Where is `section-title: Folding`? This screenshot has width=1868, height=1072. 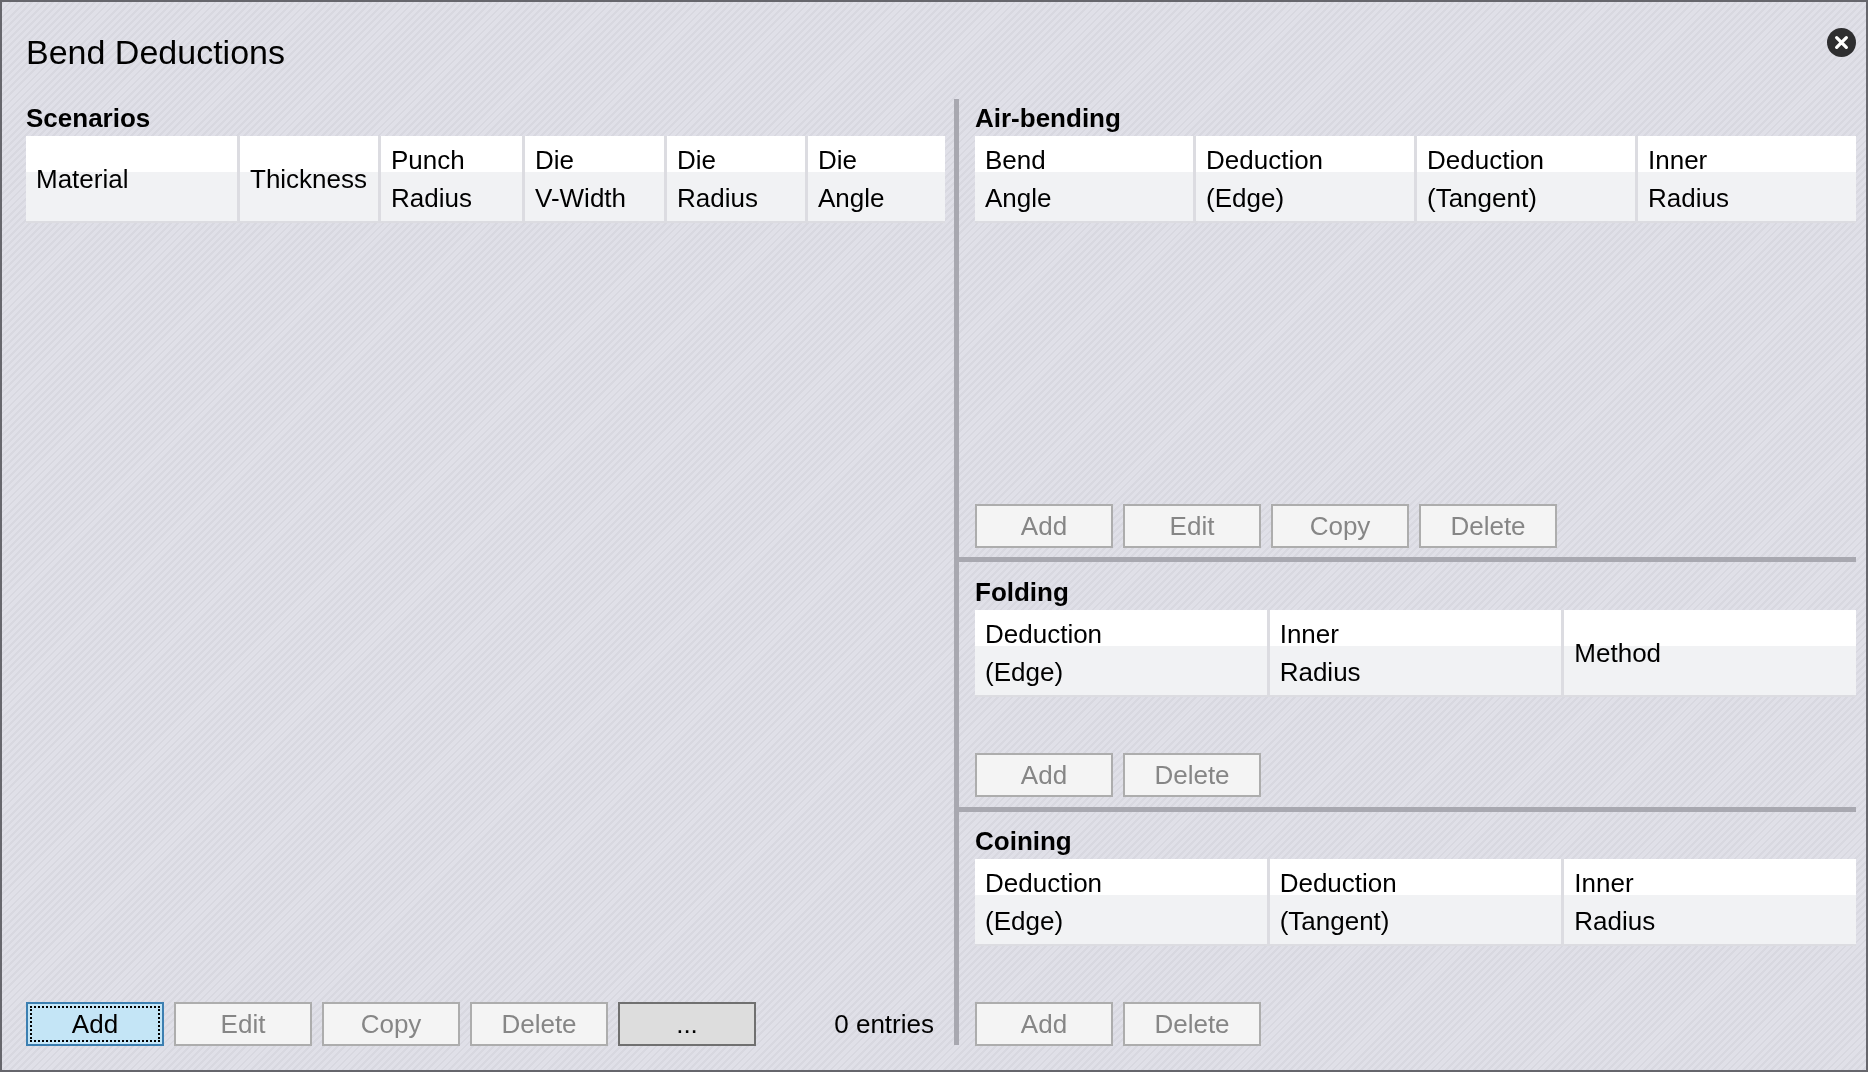 section-title: Folding is located at coordinates (1022, 592).